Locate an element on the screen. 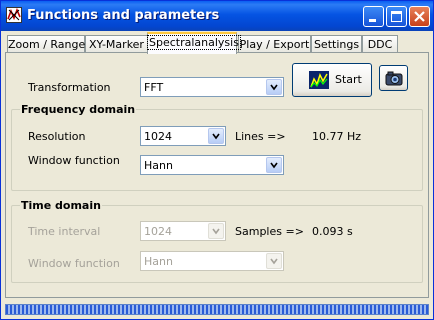 The image size is (434, 320). close-icon is located at coordinates (419, 16).